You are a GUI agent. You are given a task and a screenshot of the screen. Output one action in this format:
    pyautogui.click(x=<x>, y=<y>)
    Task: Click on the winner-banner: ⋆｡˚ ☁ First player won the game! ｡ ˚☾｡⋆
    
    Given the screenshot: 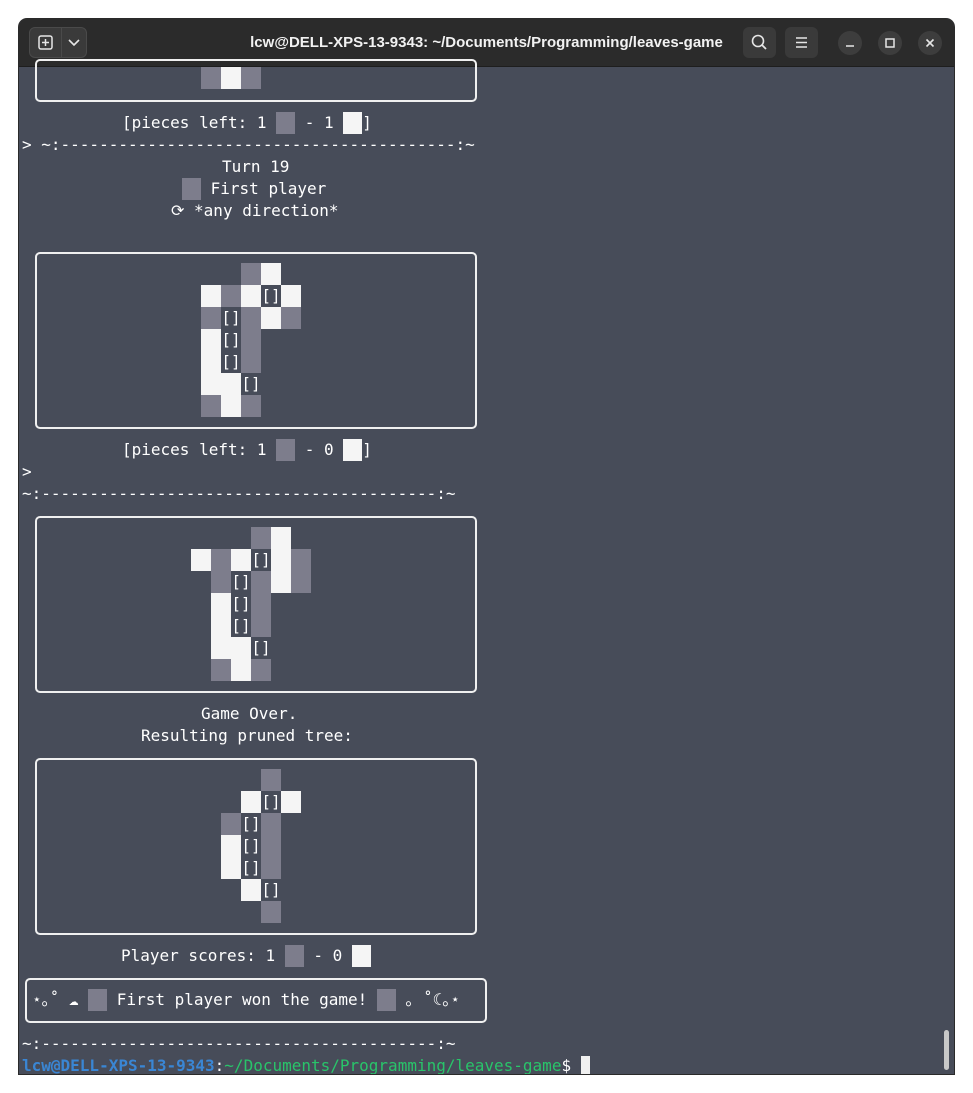 What is the action you would take?
    pyautogui.click(x=246, y=1000)
    